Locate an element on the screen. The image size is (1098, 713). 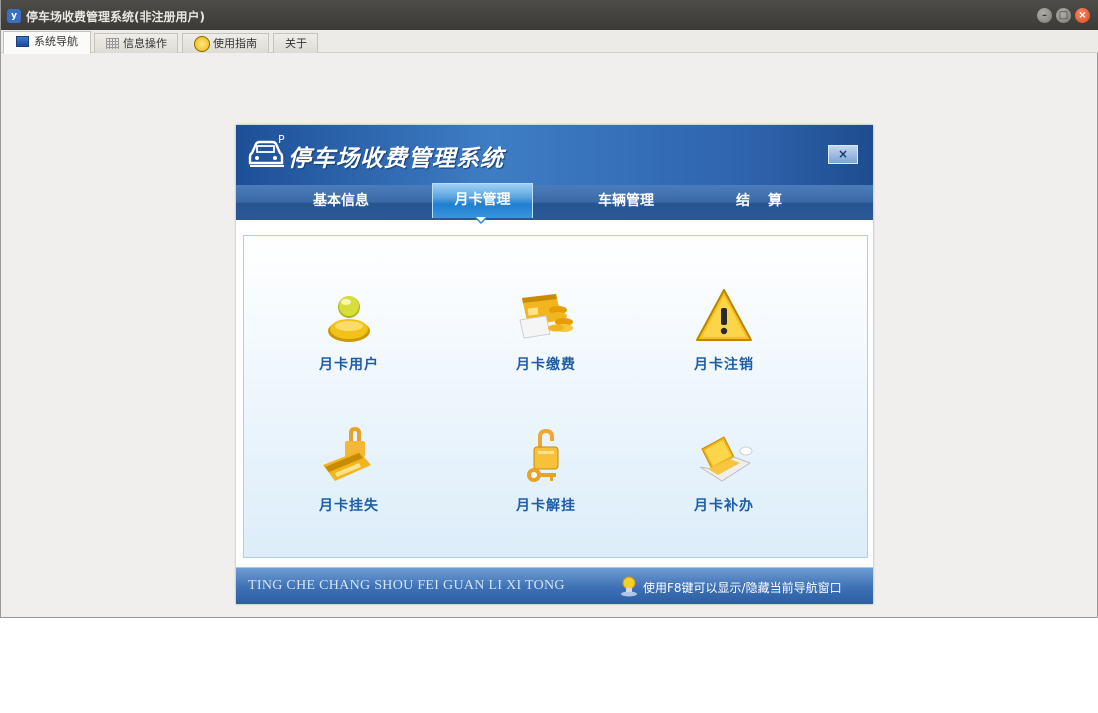
warning-icon is located at coordinates (724, 315).